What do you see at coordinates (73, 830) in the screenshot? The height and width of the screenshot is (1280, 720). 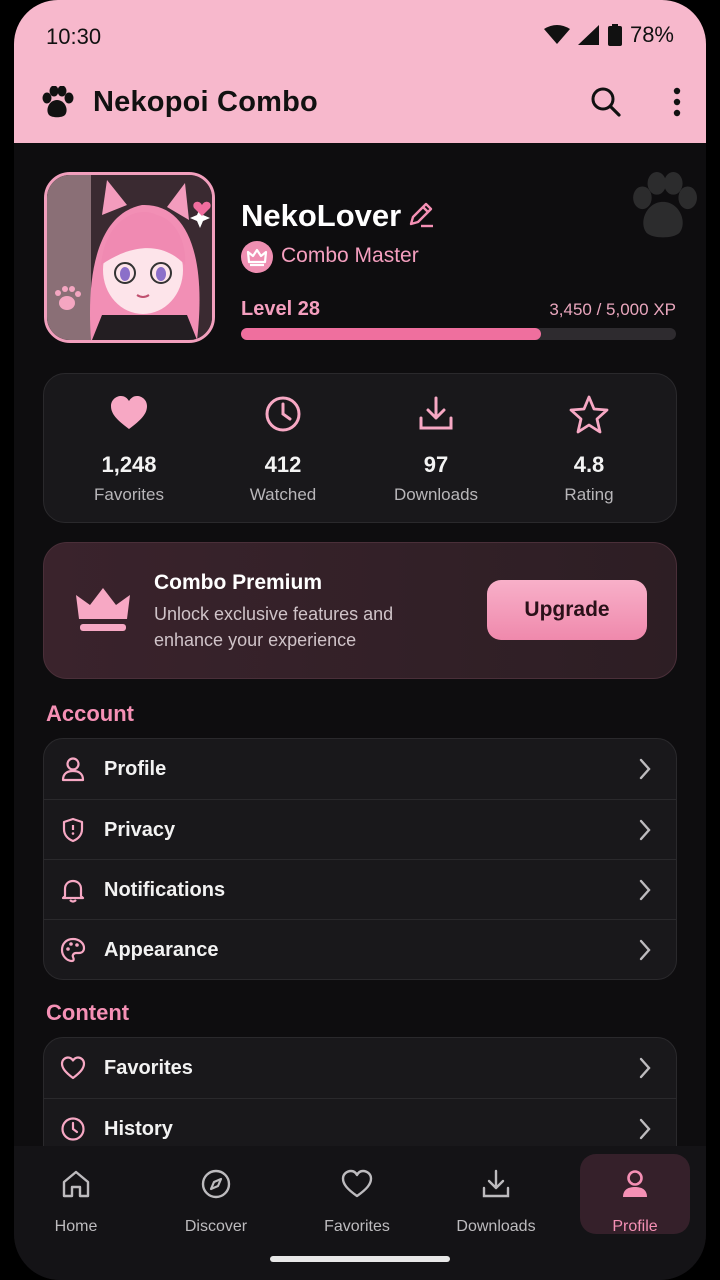 I see `shield-icon` at bounding box center [73, 830].